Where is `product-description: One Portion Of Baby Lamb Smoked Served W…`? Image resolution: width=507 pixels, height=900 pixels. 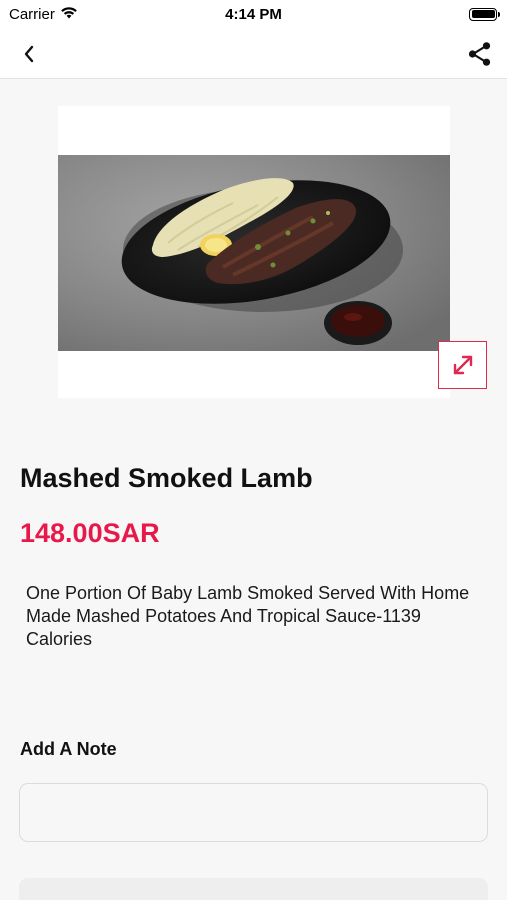
product-description: One Portion Of Baby Lamb Smoked Served W… is located at coordinates (248, 616).